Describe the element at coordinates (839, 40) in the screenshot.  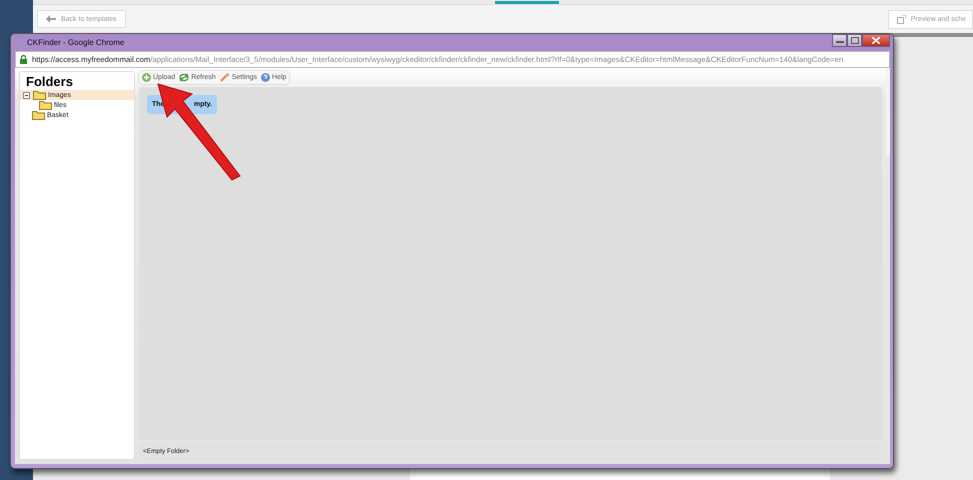
I see `minimize-button` at that location.